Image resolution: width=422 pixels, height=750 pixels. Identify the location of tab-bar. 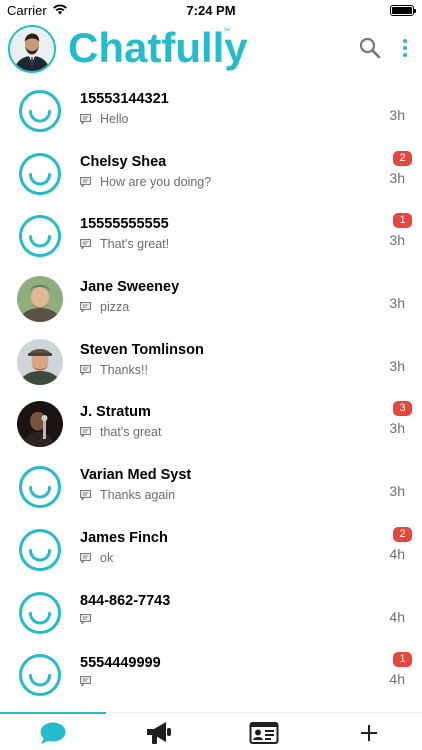
(211, 731).